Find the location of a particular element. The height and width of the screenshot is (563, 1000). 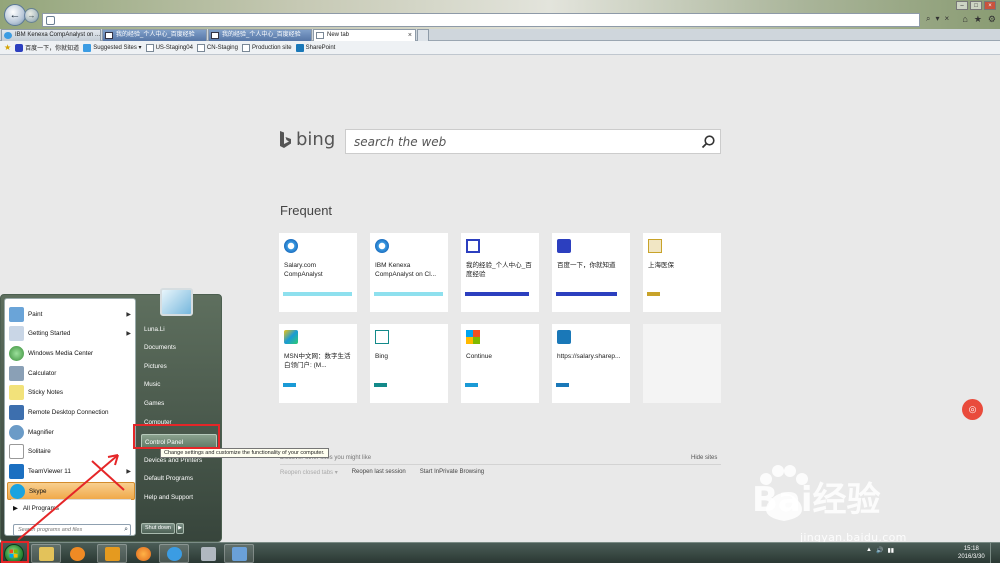

fav-cn-staging: CN-Staging is located at coordinates (217, 47).